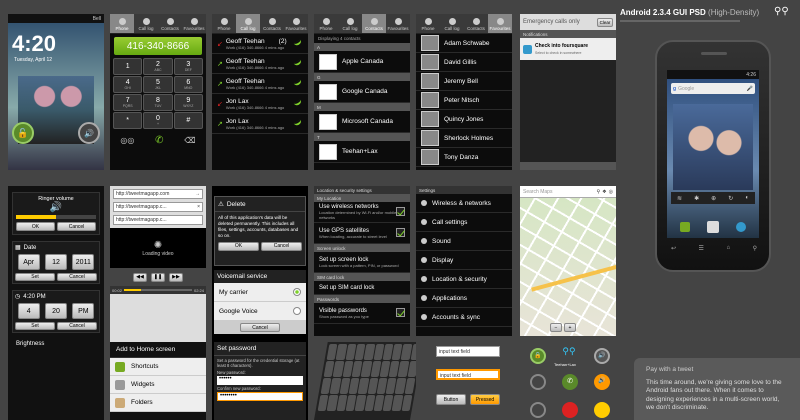 The image size is (800, 420). I want to click on gps-icon: ⊕, so click(713, 198).